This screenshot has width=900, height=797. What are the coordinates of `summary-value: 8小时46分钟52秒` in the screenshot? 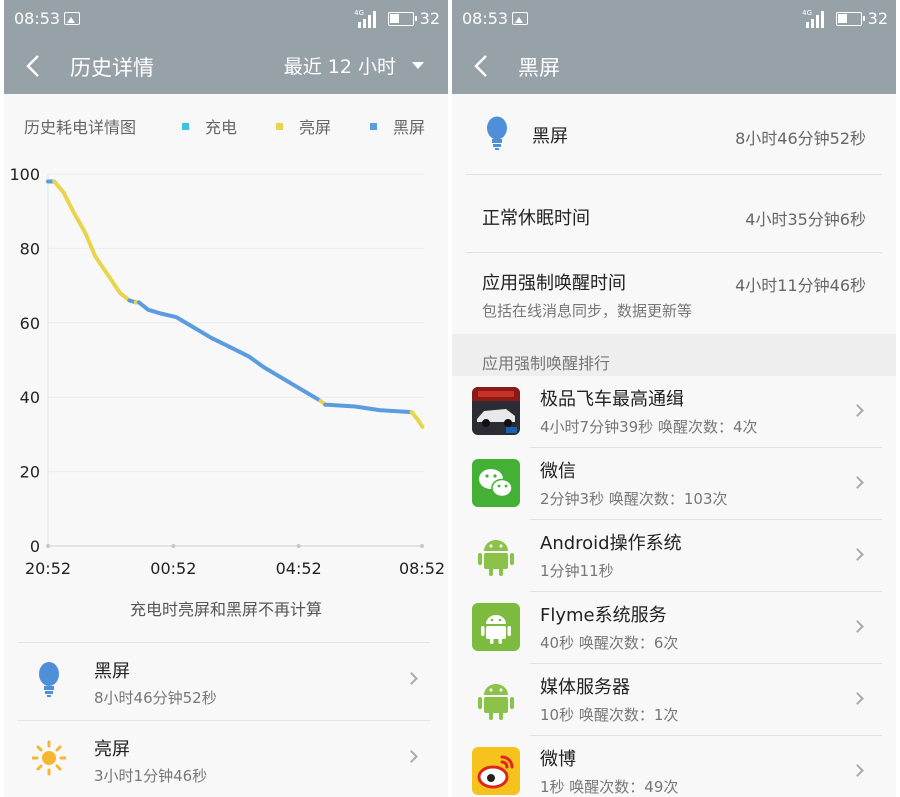 It's located at (800, 138).